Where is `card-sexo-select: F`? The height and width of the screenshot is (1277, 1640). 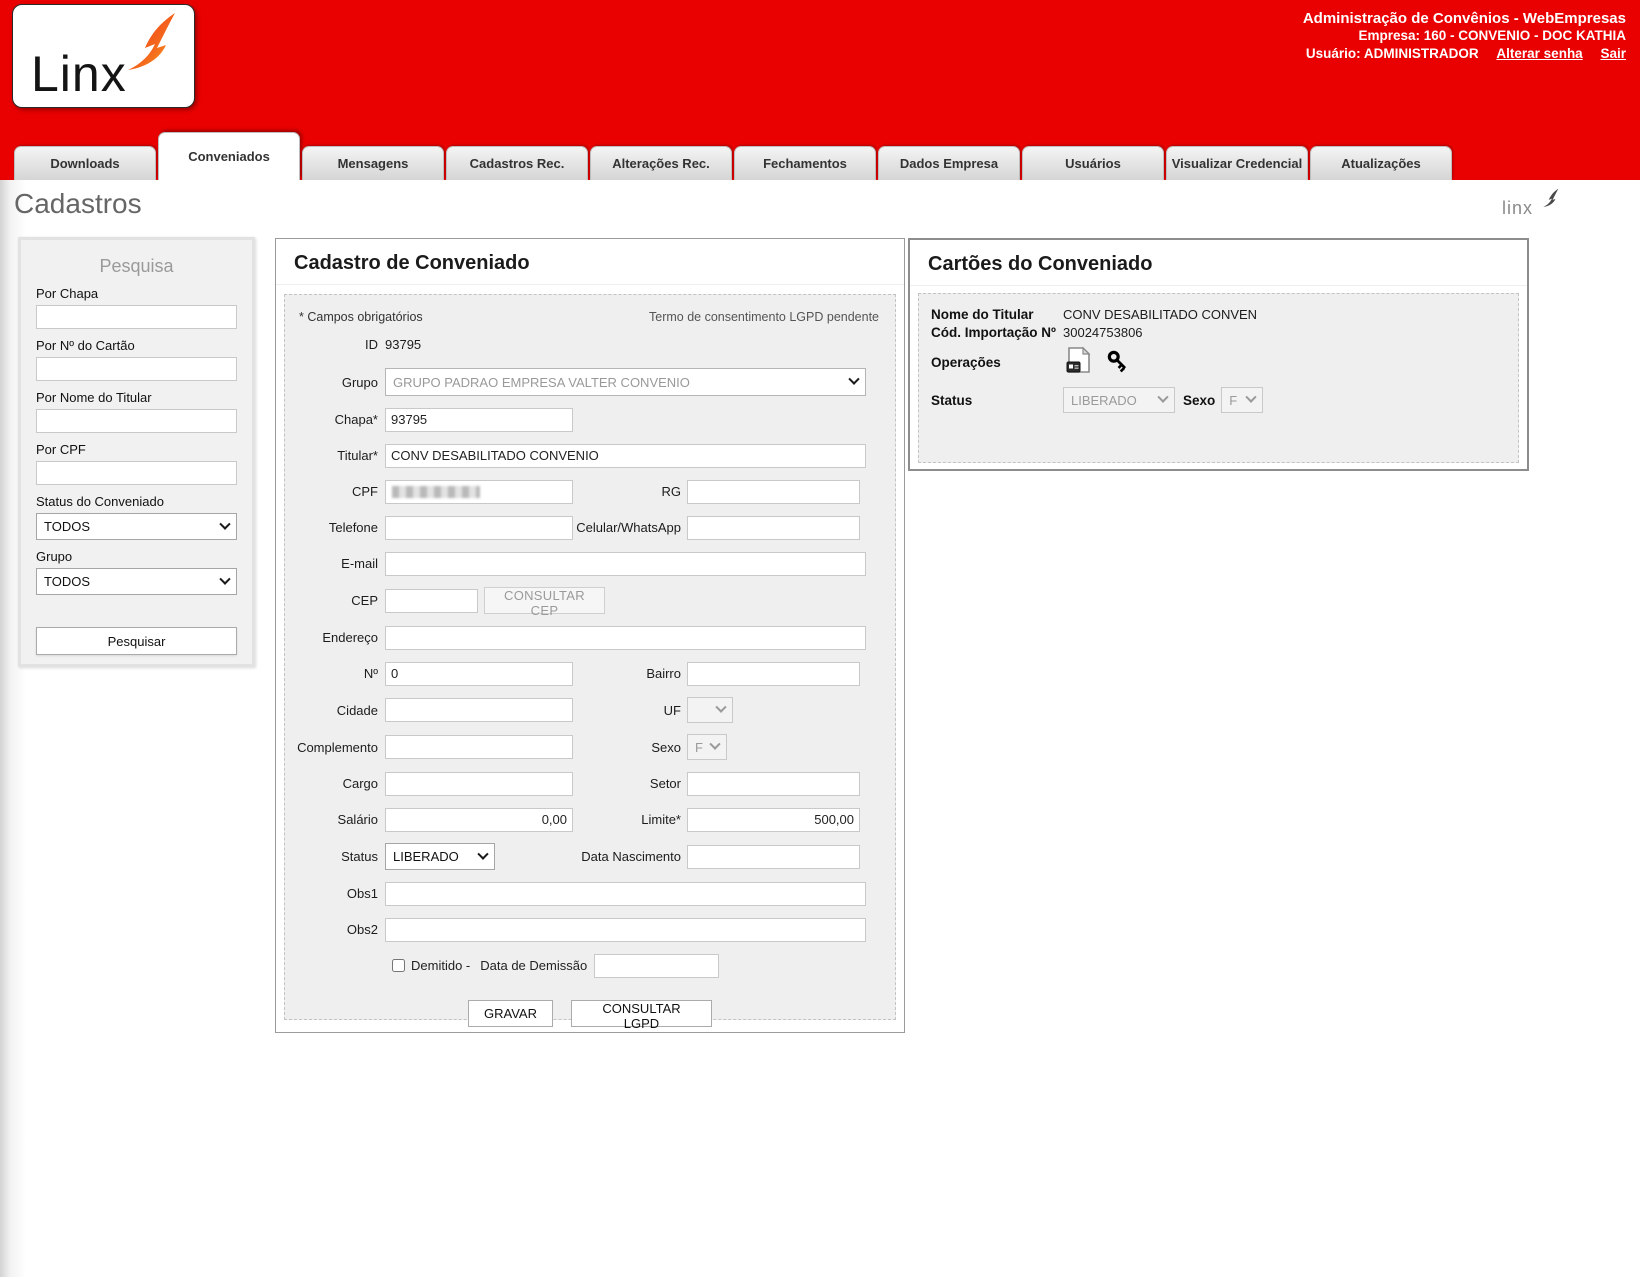
card-sexo-select: F is located at coordinates (1242, 400).